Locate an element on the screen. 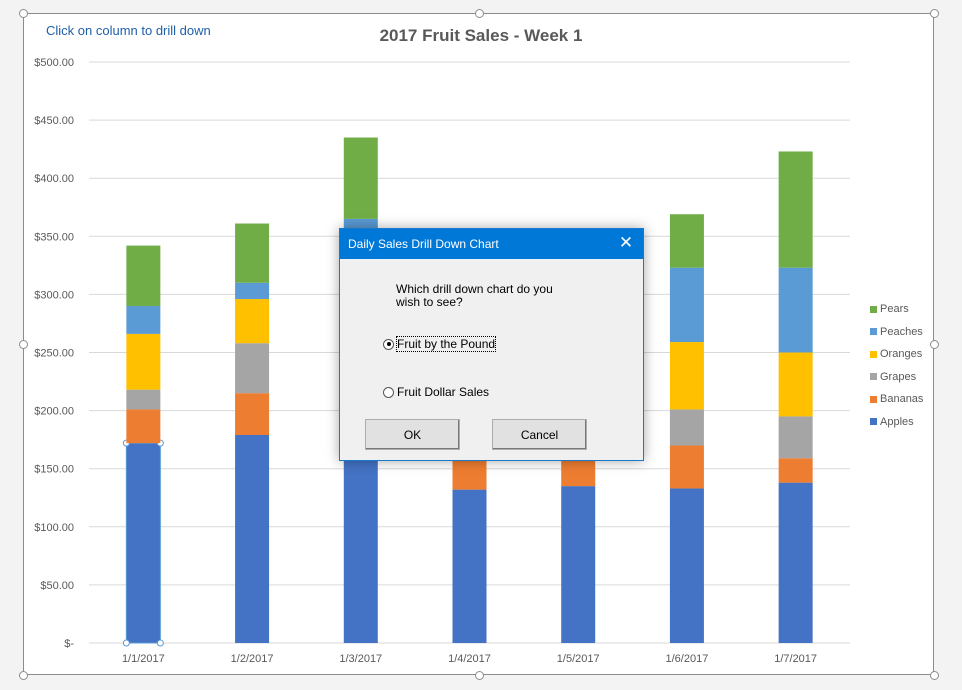 Image resolution: width=962 pixels, height=690 pixels. bar-bananas-1/6/2017 is located at coordinates (686, 467).